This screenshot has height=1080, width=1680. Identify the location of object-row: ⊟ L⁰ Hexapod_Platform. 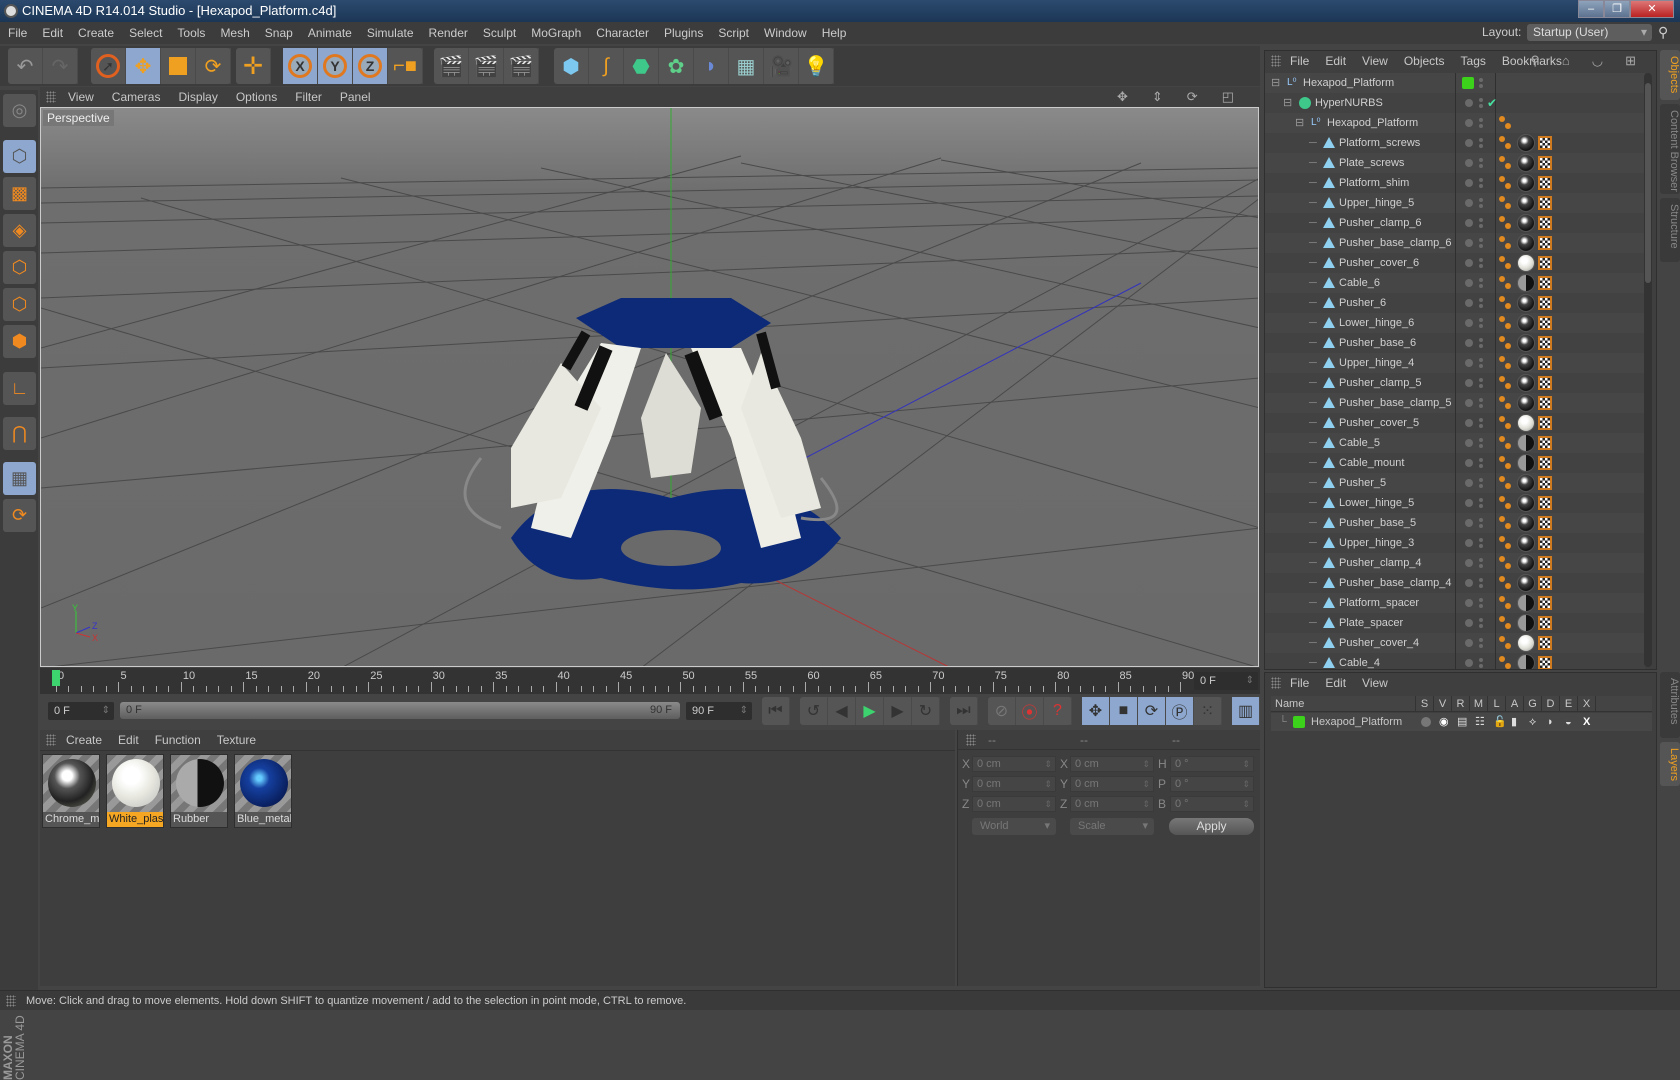
(1455, 123).